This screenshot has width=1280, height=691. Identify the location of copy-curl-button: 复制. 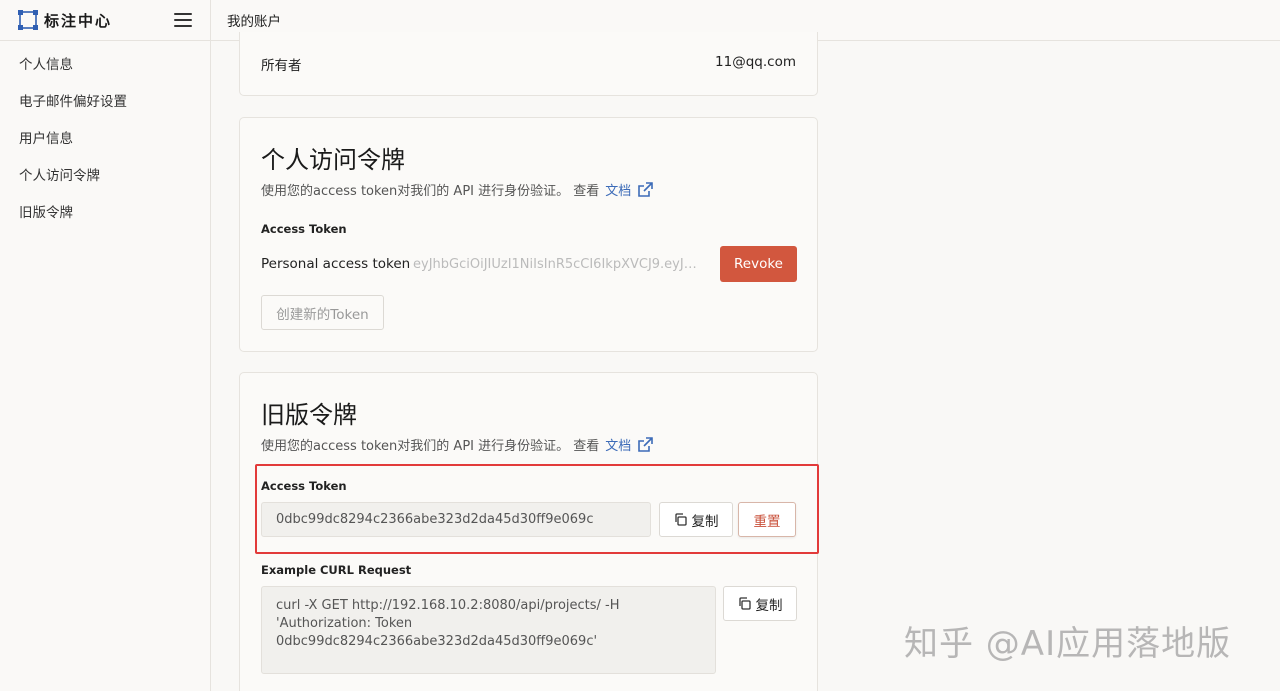
(760, 603).